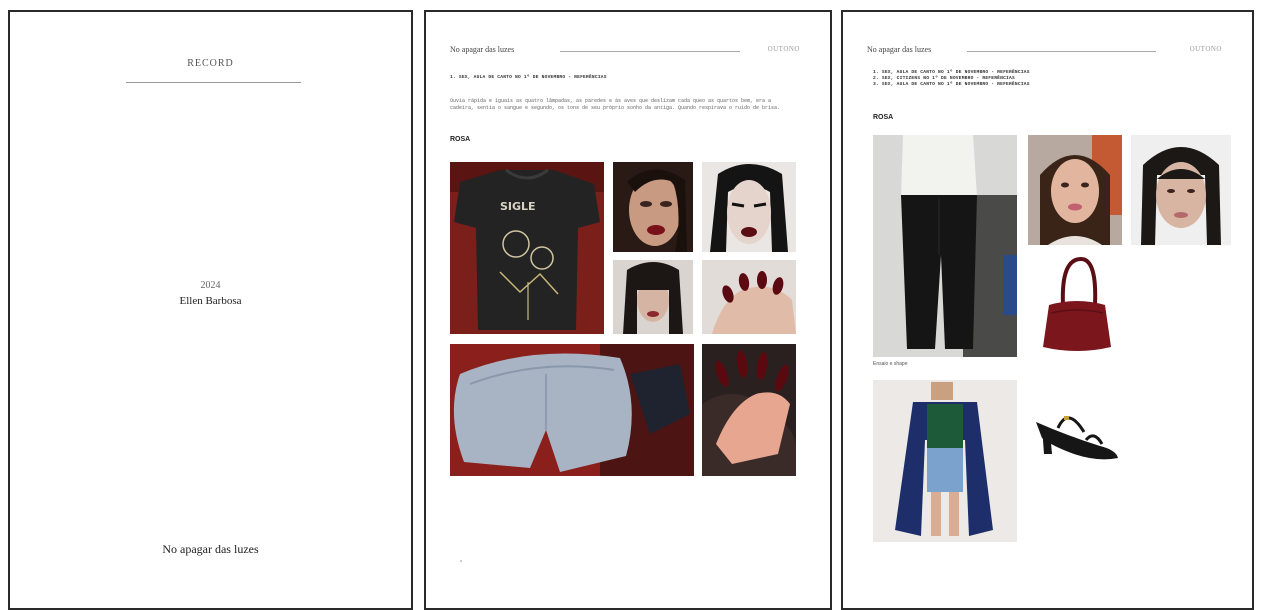 Image resolution: width=1262 pixels, height=610 pixels. Describe the element at coordinates (527, 248) in the screenshot. I see `band-tshirt-photo: SIGLE` at that location.